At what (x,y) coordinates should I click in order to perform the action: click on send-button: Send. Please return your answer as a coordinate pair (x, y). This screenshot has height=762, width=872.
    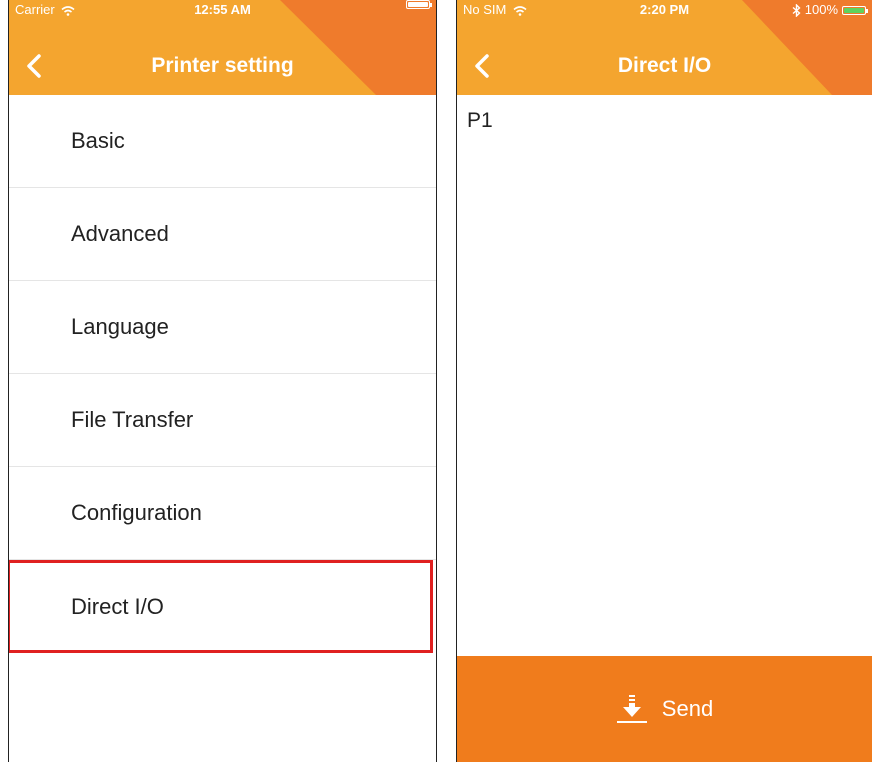
    Looking at the image, I should click on (664, 709).